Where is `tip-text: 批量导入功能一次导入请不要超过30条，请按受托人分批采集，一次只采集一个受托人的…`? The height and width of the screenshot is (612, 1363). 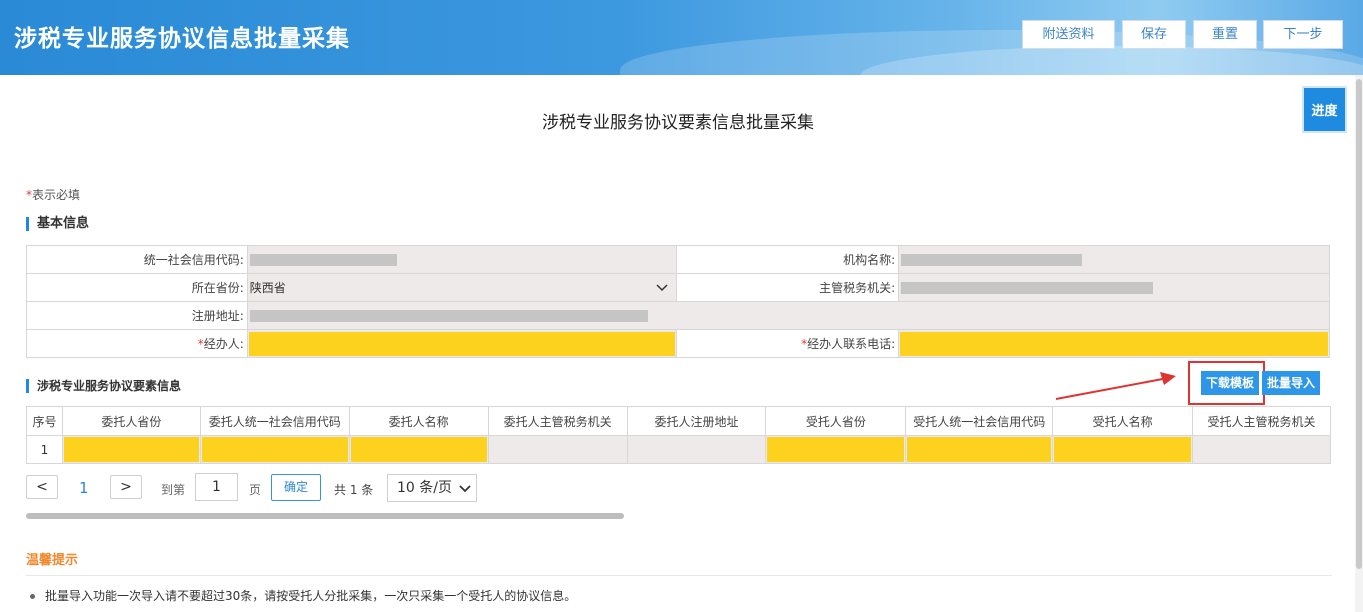 tip-text: 批量导入功能一次导入请不要超过30条，请按受托人分批采集，一次只采集一个受托人的… is located at coordinates (311, 596).